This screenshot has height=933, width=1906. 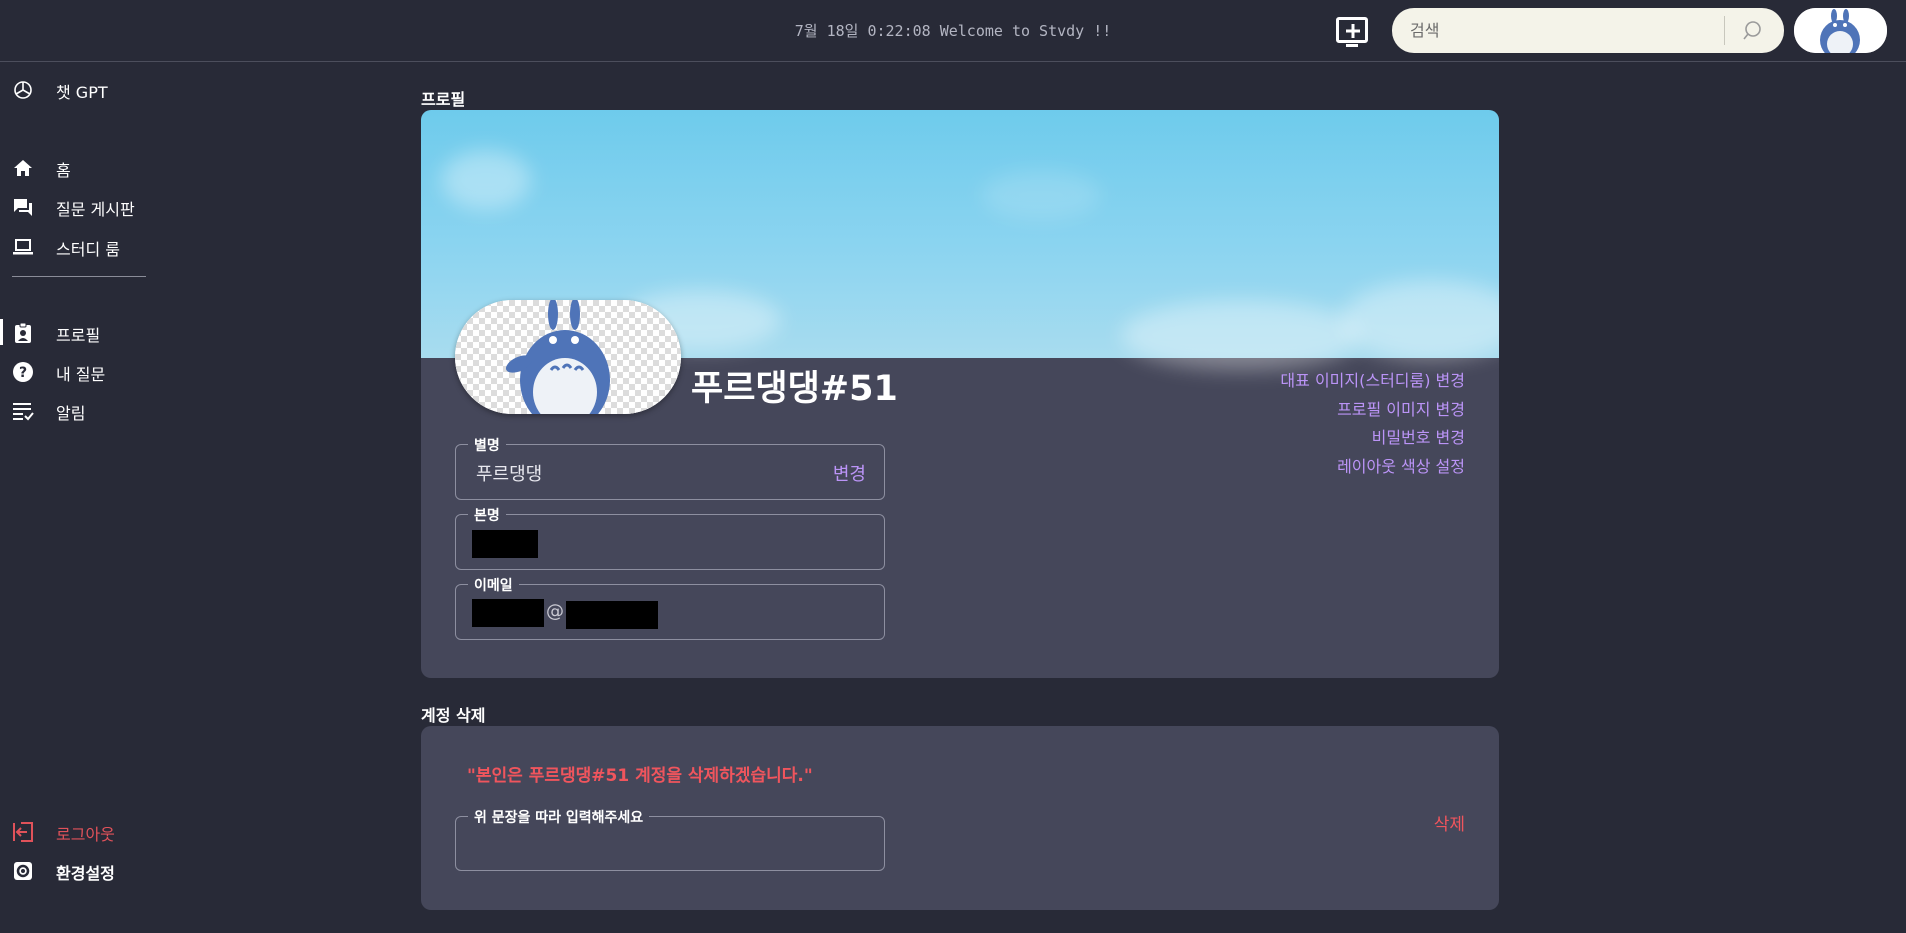 I want to click on top-bar: 7월 18일 0:22:08 Welcome to Stvdy !!, so click(x=953, y=31).